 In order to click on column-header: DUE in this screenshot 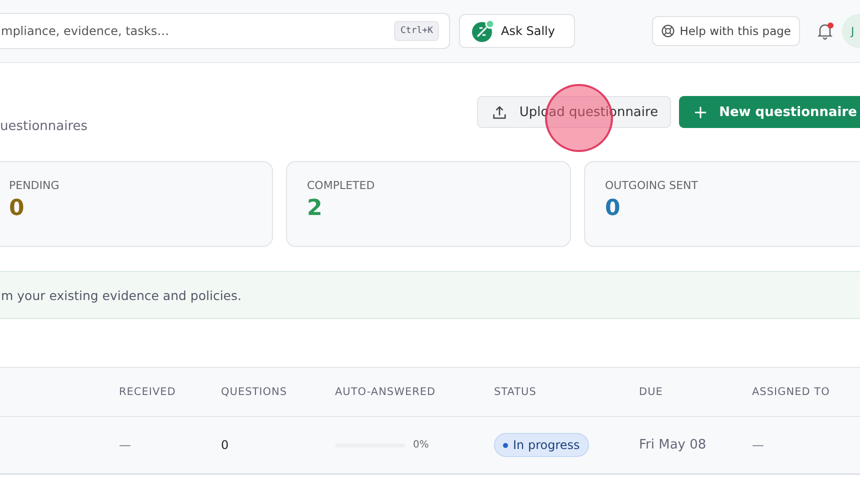, I will do `click(651, 392)`.